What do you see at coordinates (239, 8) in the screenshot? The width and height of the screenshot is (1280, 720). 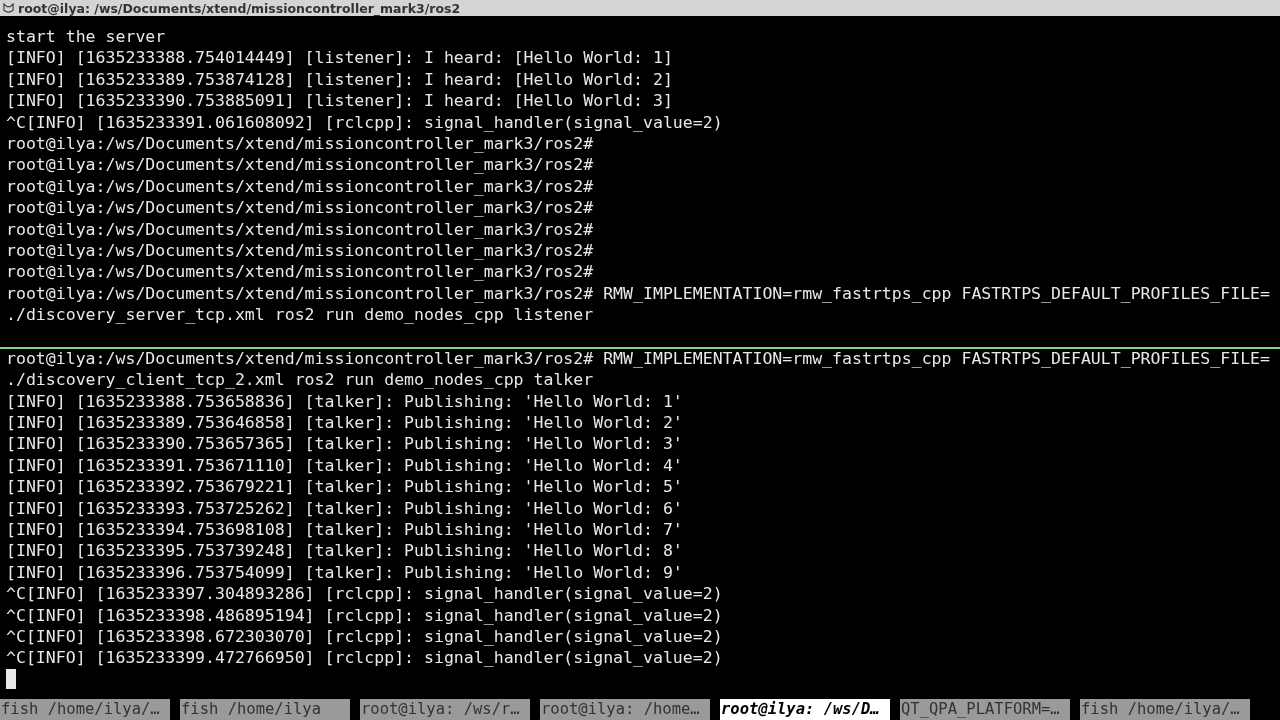 I see `window-title: root@ilya: /ws/Documents/xtend/missioncontroller_mark3/ros2` at bounding box center [239, 8].